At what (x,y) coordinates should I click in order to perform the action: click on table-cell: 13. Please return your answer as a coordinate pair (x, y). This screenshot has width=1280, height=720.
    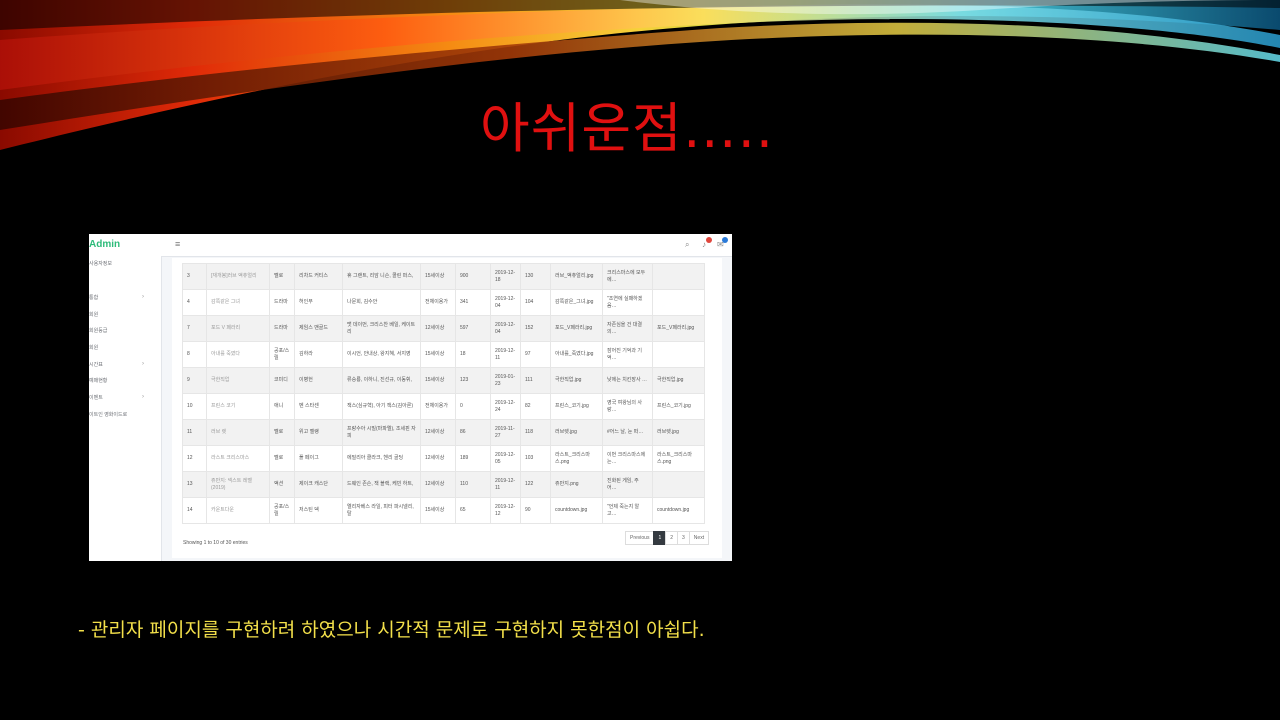
    Looking at the image, I should click on (194, 484).